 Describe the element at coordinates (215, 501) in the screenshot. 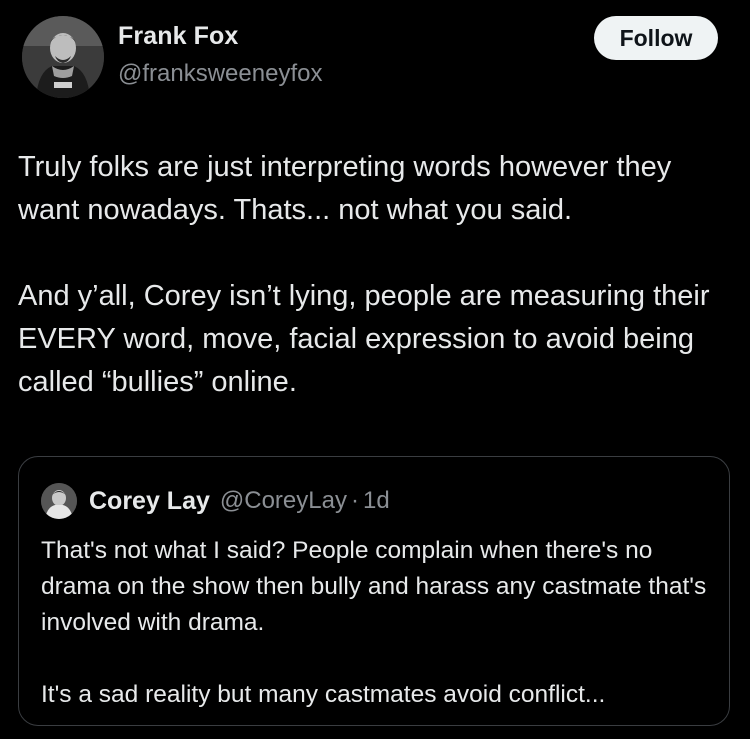

I see `quoted-tweet-header: Corey Lay @CoreyLay · 1d` at that location.